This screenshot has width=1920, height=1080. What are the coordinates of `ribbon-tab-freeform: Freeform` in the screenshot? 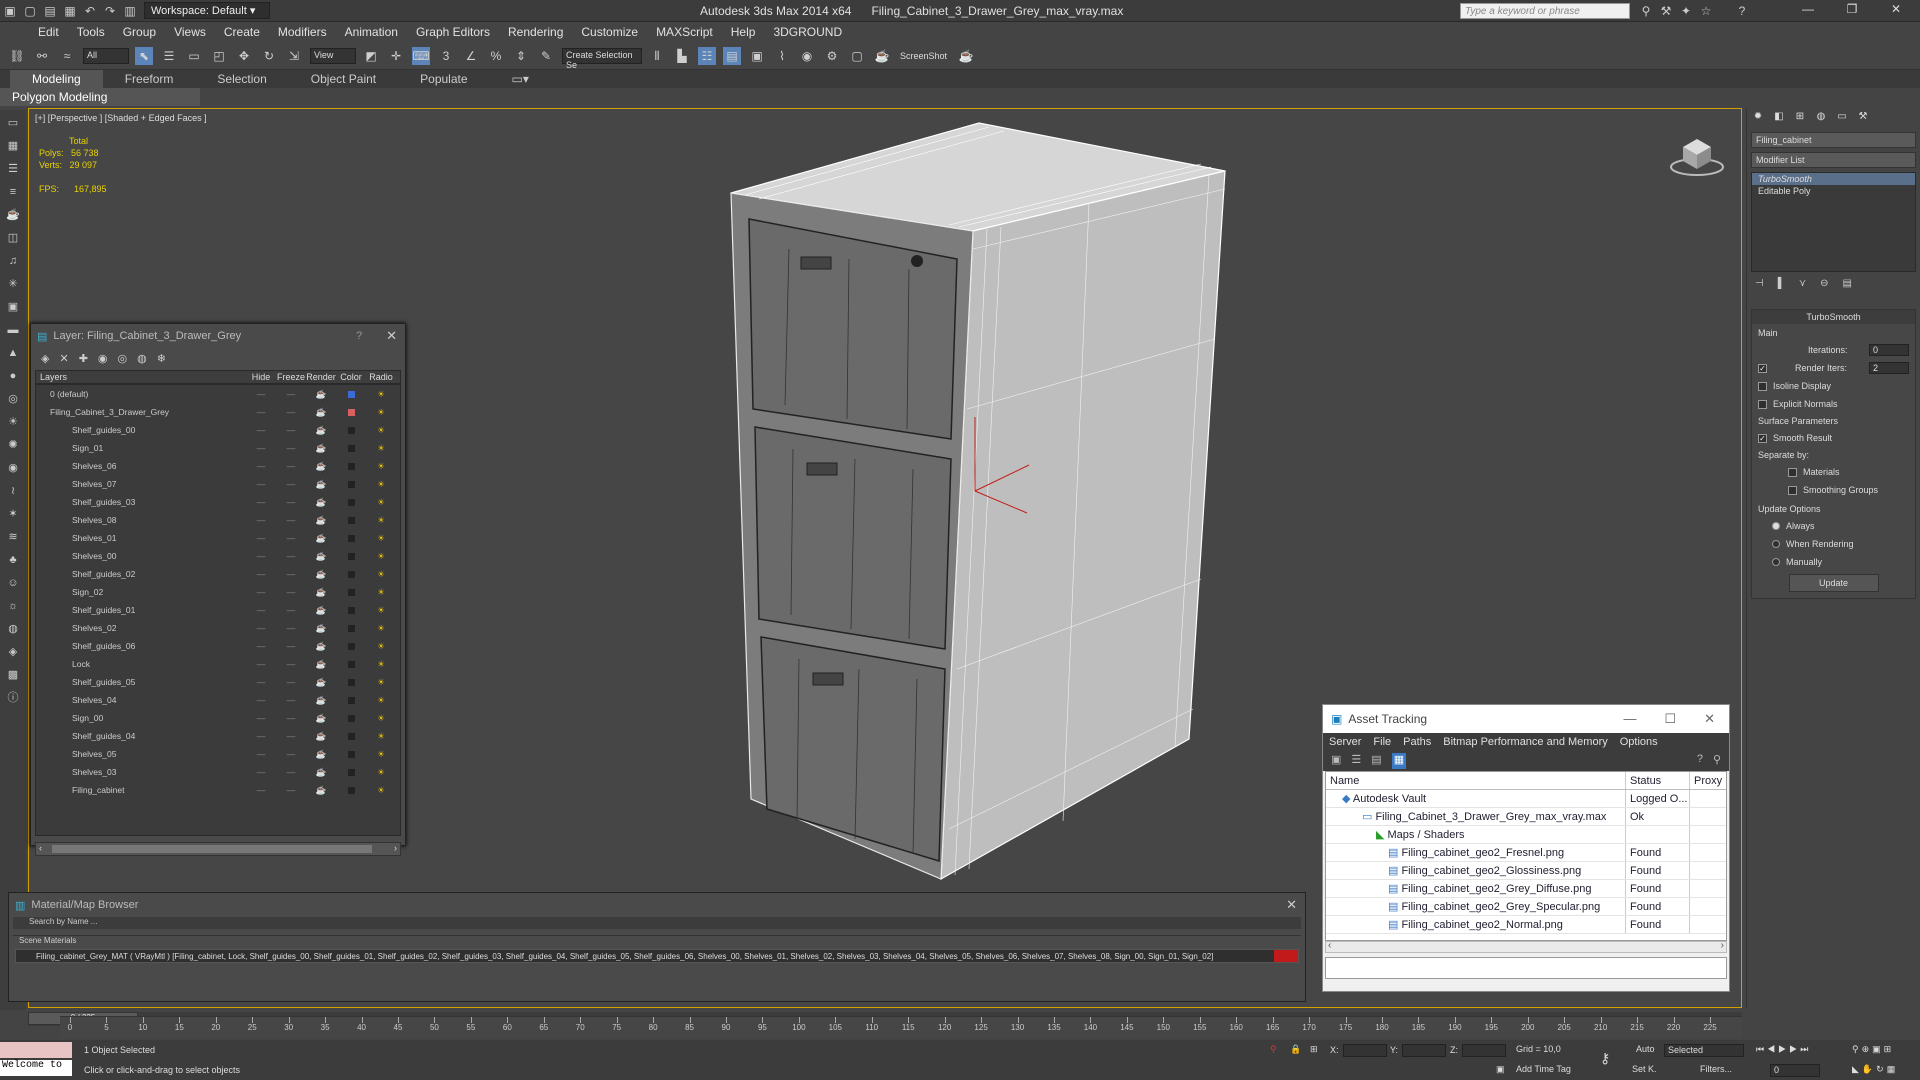 It's located at (149, 79).